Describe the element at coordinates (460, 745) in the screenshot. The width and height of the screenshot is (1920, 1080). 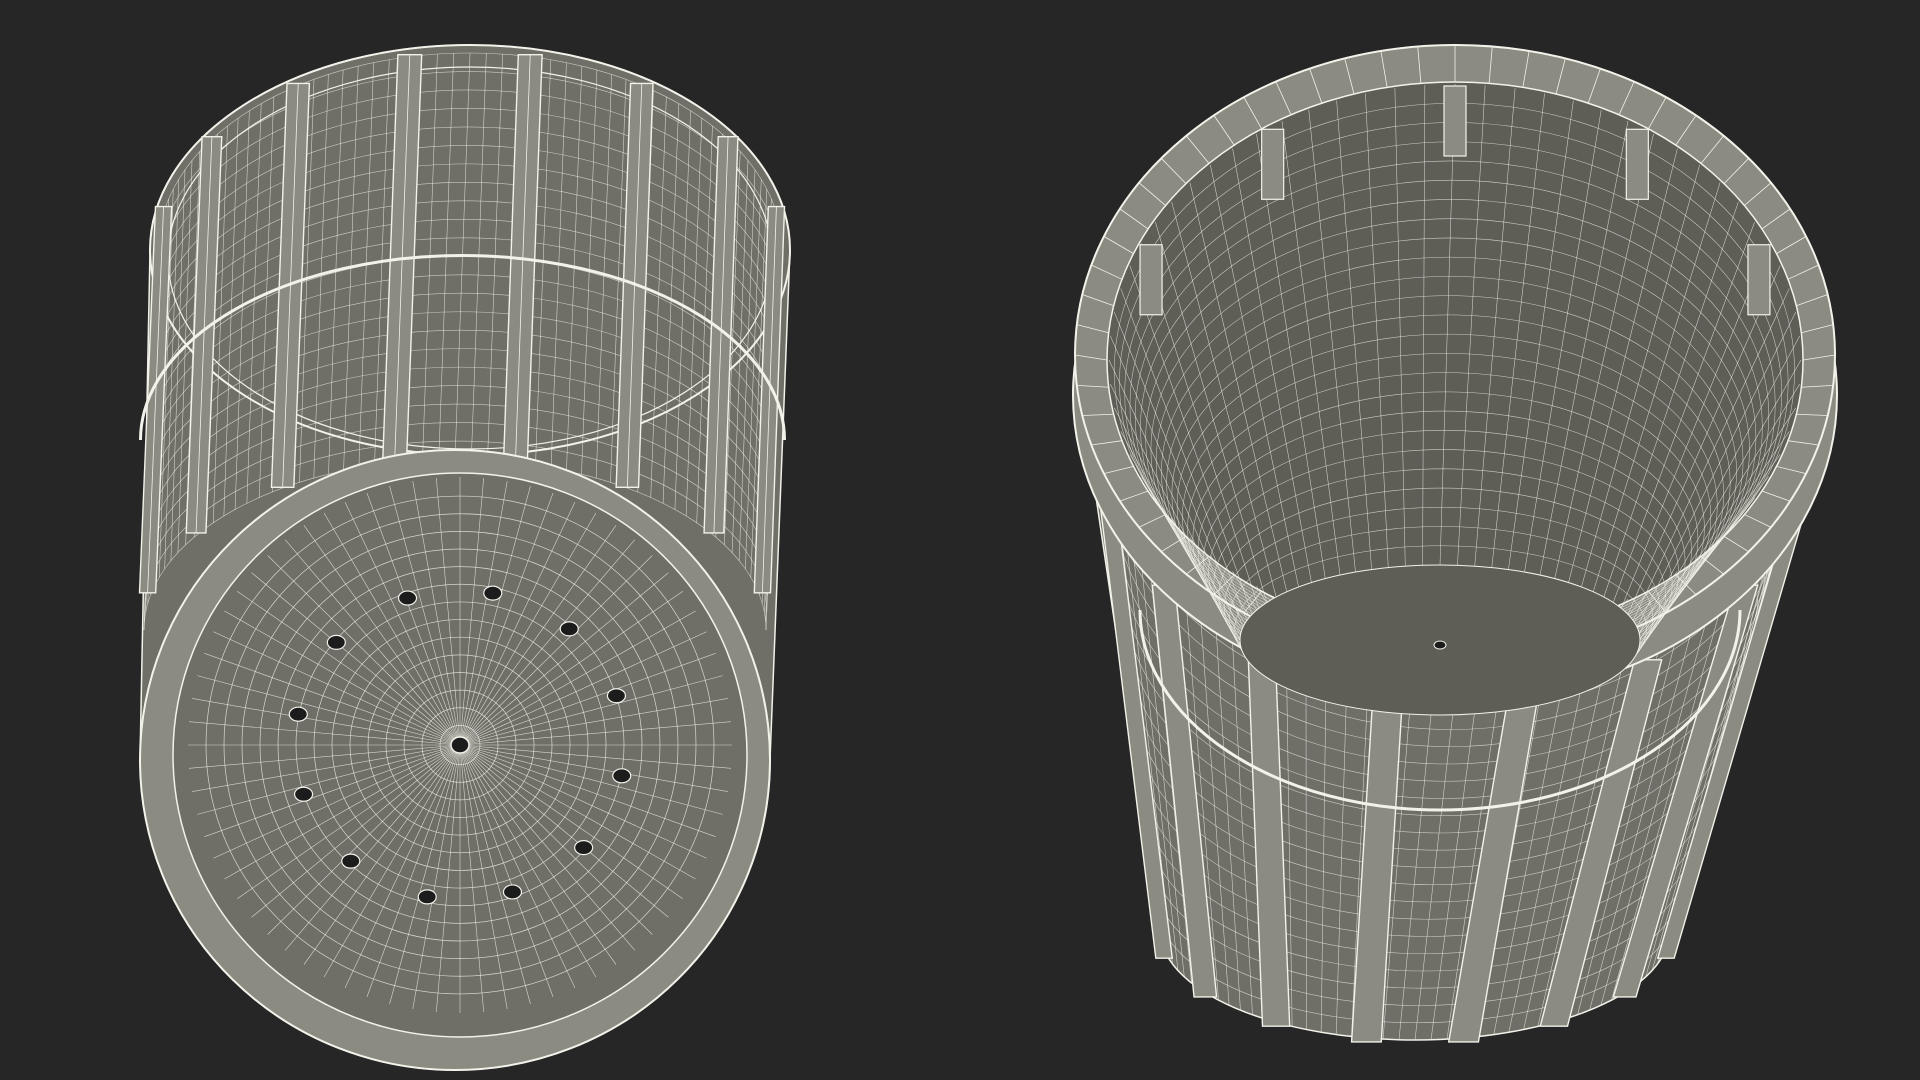
I see `center-hole` at that location.